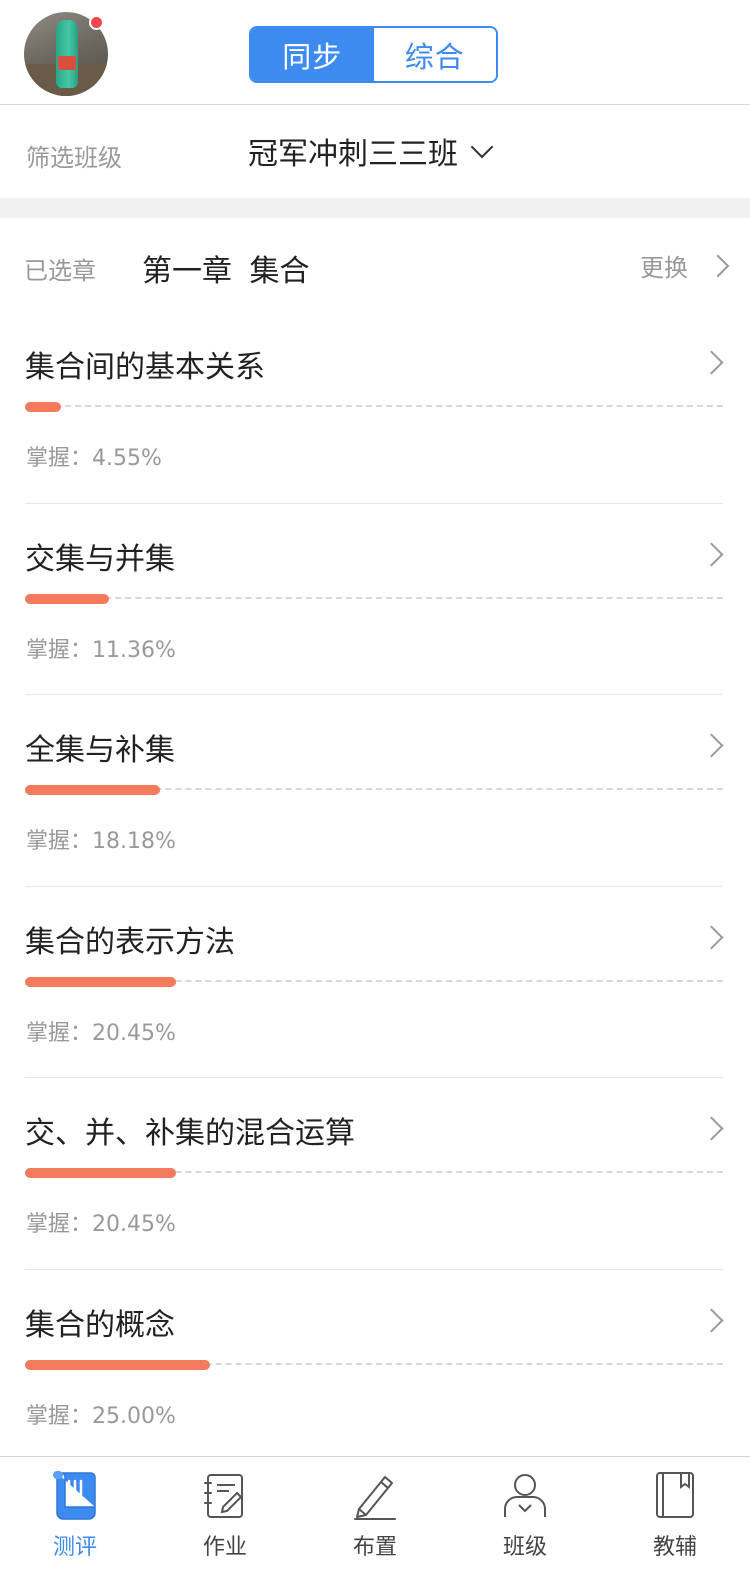 The width and height of the screenshot is (750, 1574). I want to click on avatar-photo-bottle, so click(67, 54).